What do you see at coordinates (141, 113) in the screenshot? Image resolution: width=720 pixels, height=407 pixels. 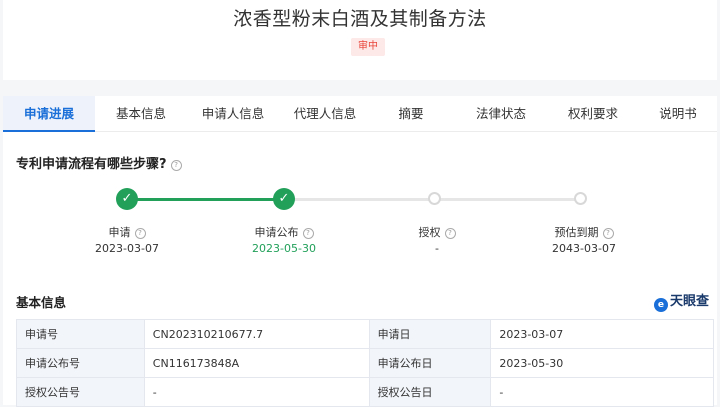 I see `tab-basic-info: 基本信息` at bounding box center [141, 113].